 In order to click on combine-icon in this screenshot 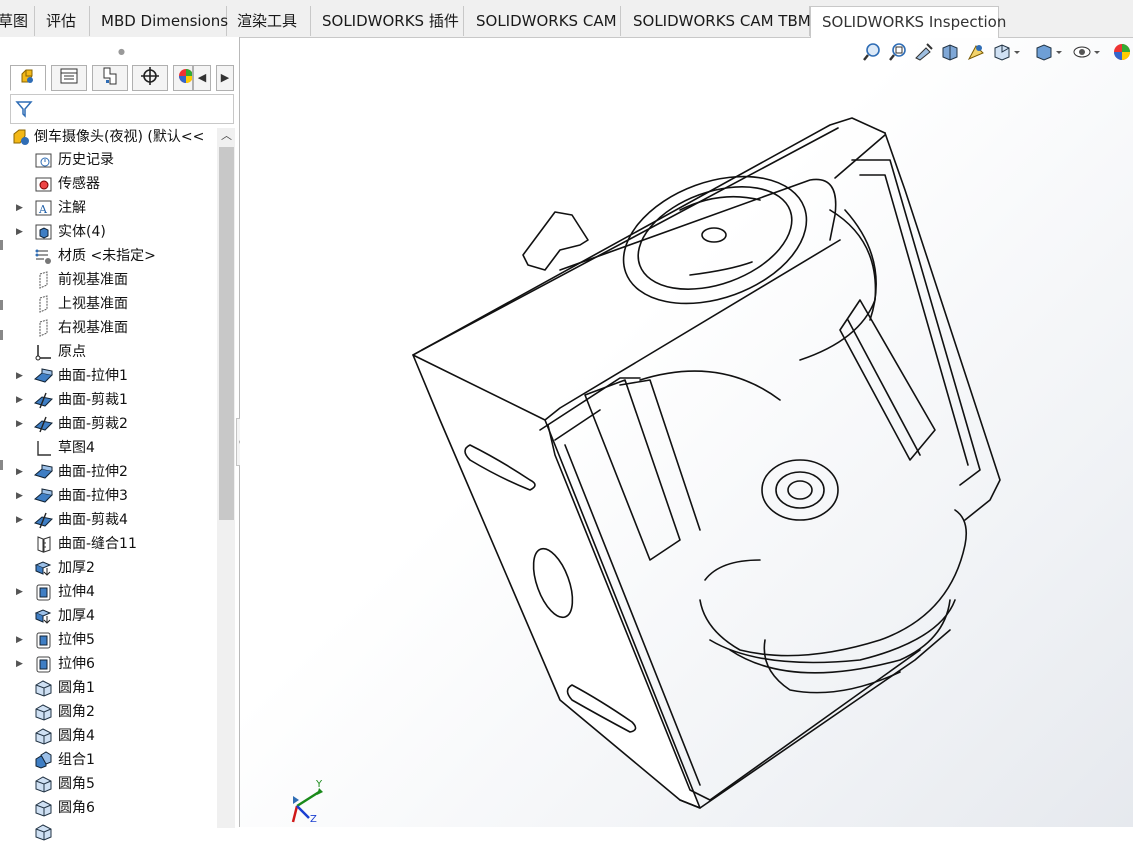, I will do `click(43, 760)`.